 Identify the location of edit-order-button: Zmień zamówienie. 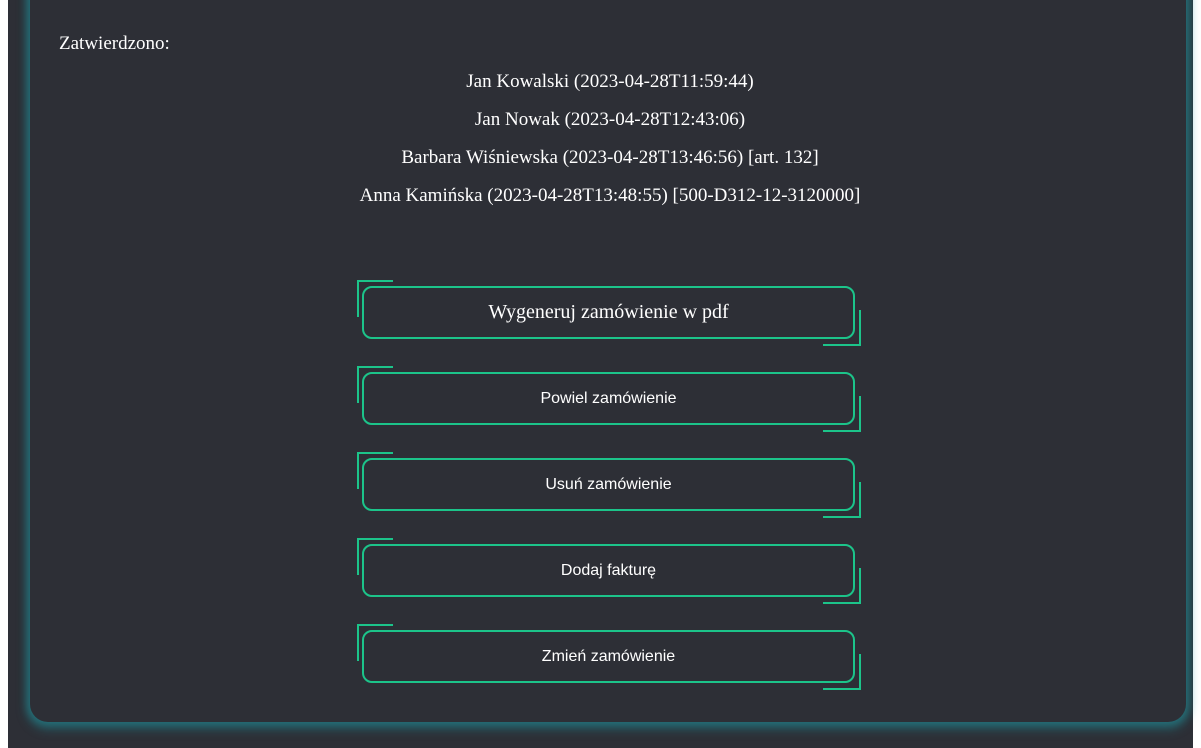
(610, 658).